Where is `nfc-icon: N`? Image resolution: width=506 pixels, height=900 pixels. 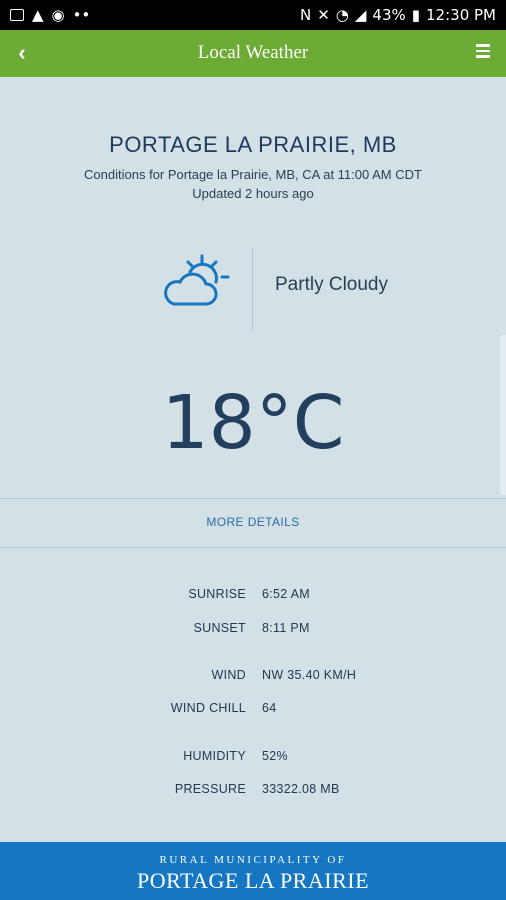
nfc-icon: N is located at coordinates (305, 15).